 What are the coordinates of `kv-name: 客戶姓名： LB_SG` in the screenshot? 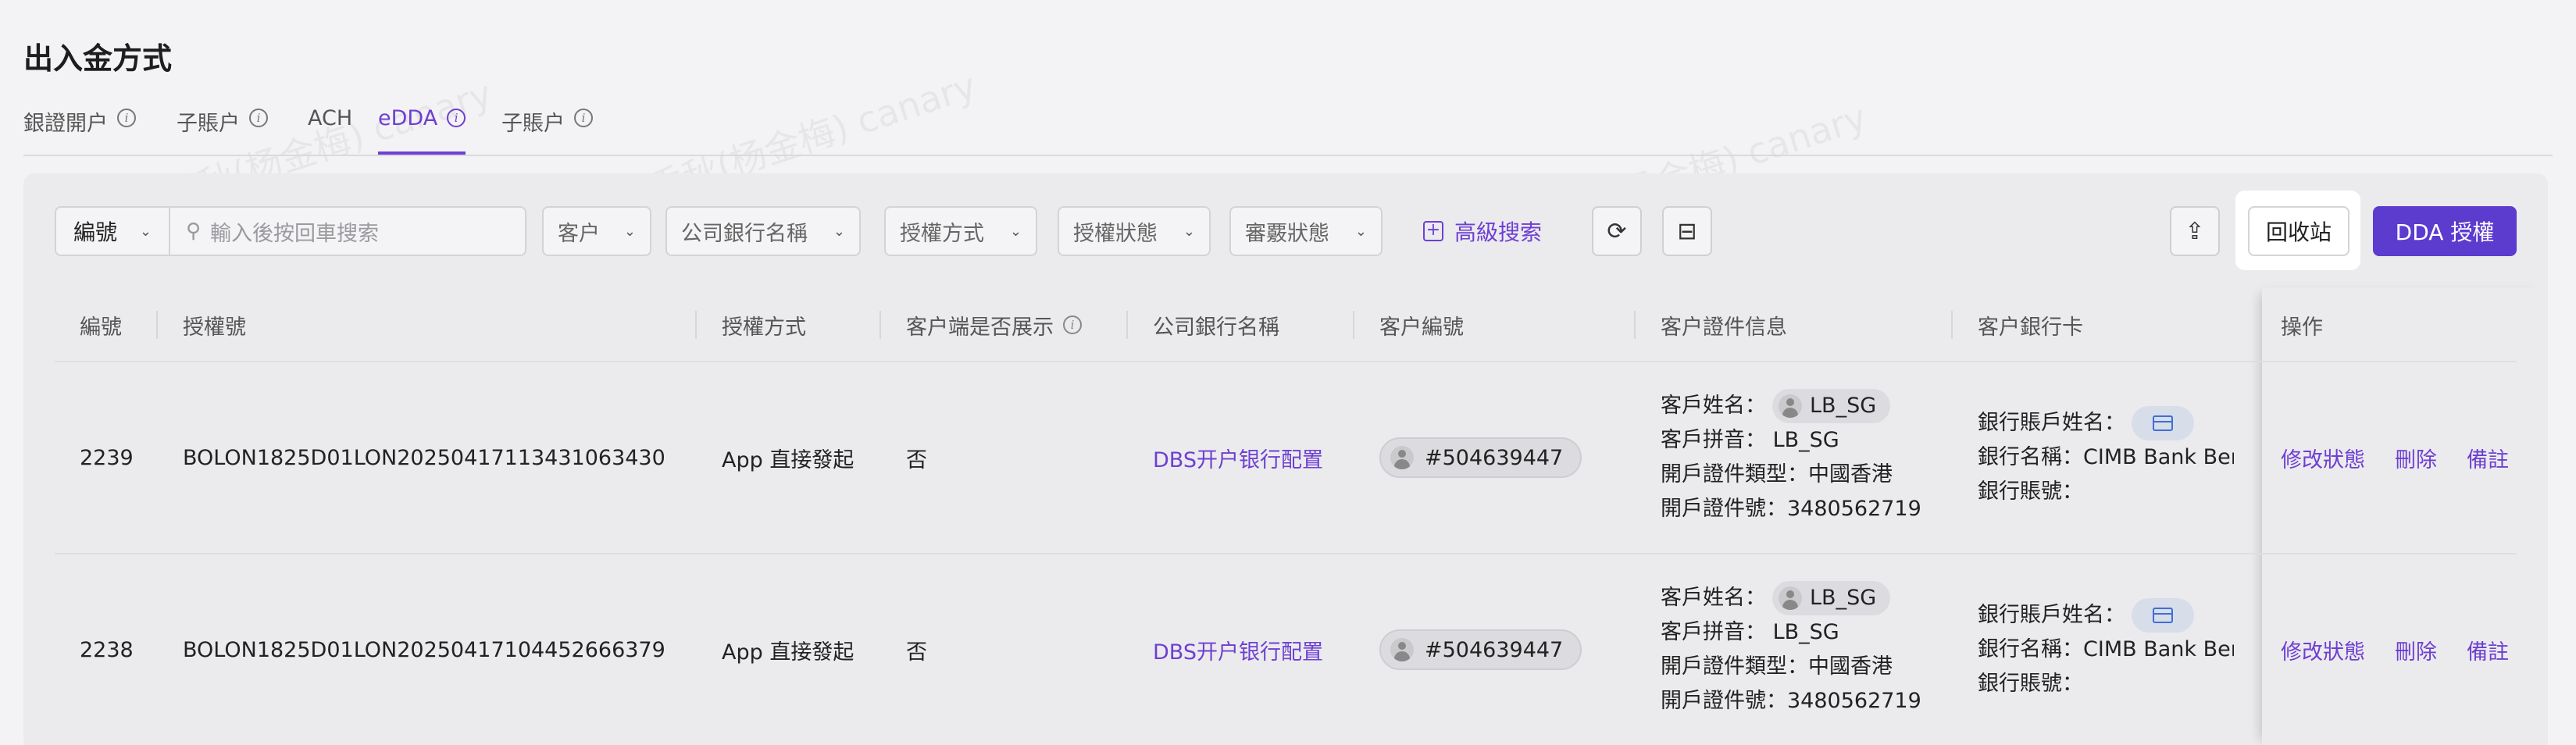 It's located at (1791, 407).